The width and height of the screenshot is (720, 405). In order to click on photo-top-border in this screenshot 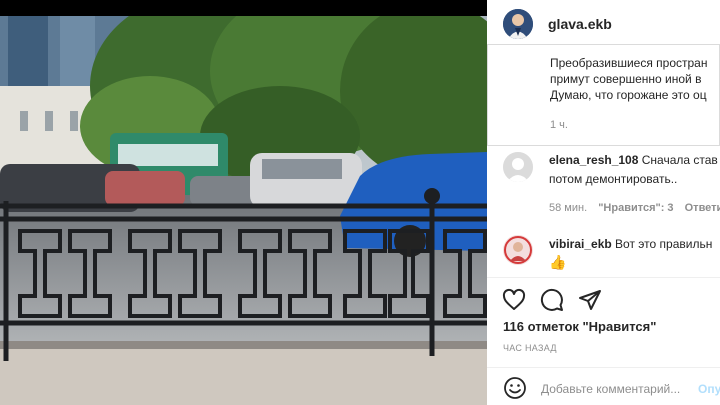, I will do `click(243, 8)`.